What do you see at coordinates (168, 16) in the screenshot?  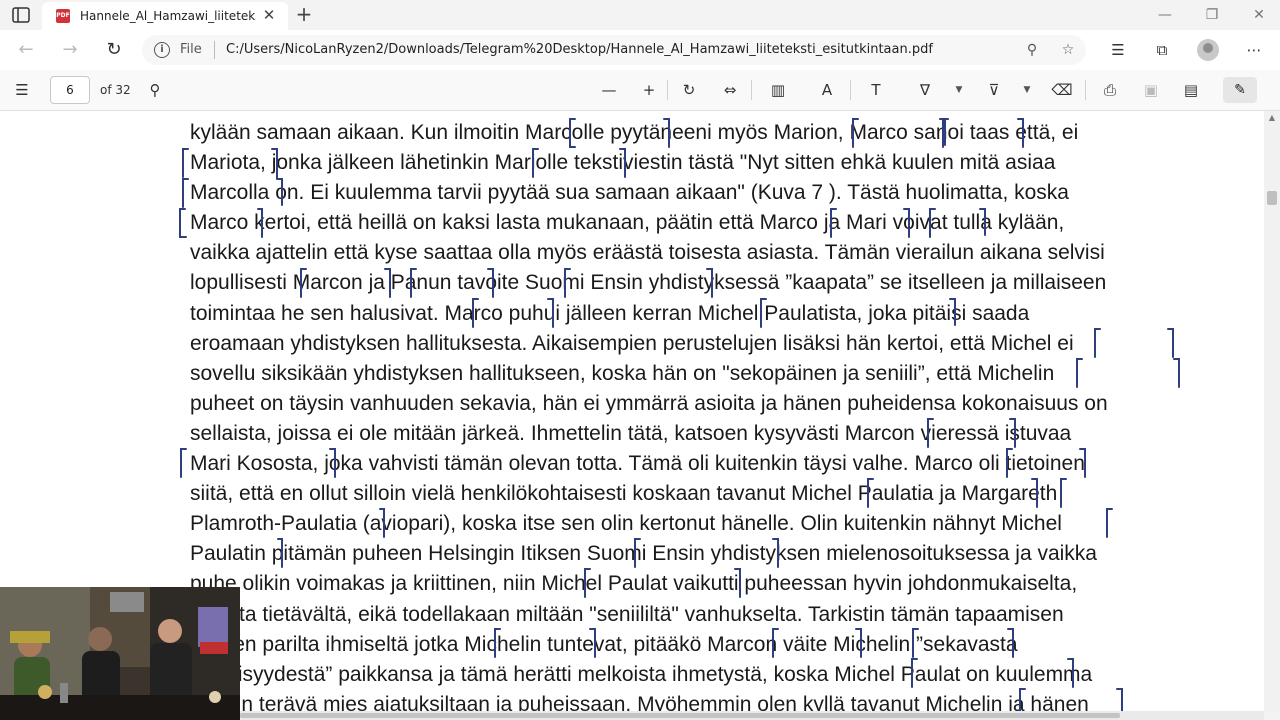 I see `tab-title: Hannele_Al_Hamzawi_liiteteksti_` at bounding box center [168, 16].